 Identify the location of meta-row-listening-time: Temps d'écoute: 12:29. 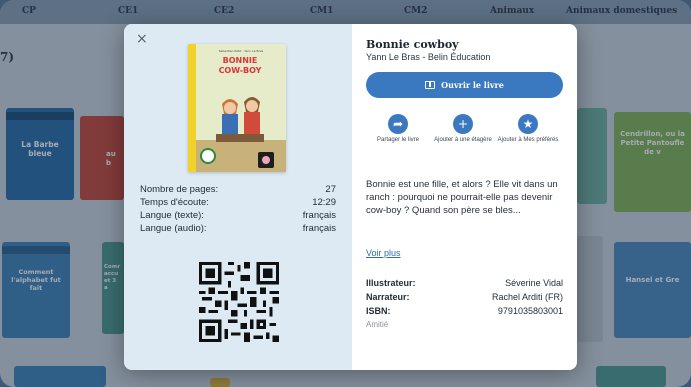
(238, 203).